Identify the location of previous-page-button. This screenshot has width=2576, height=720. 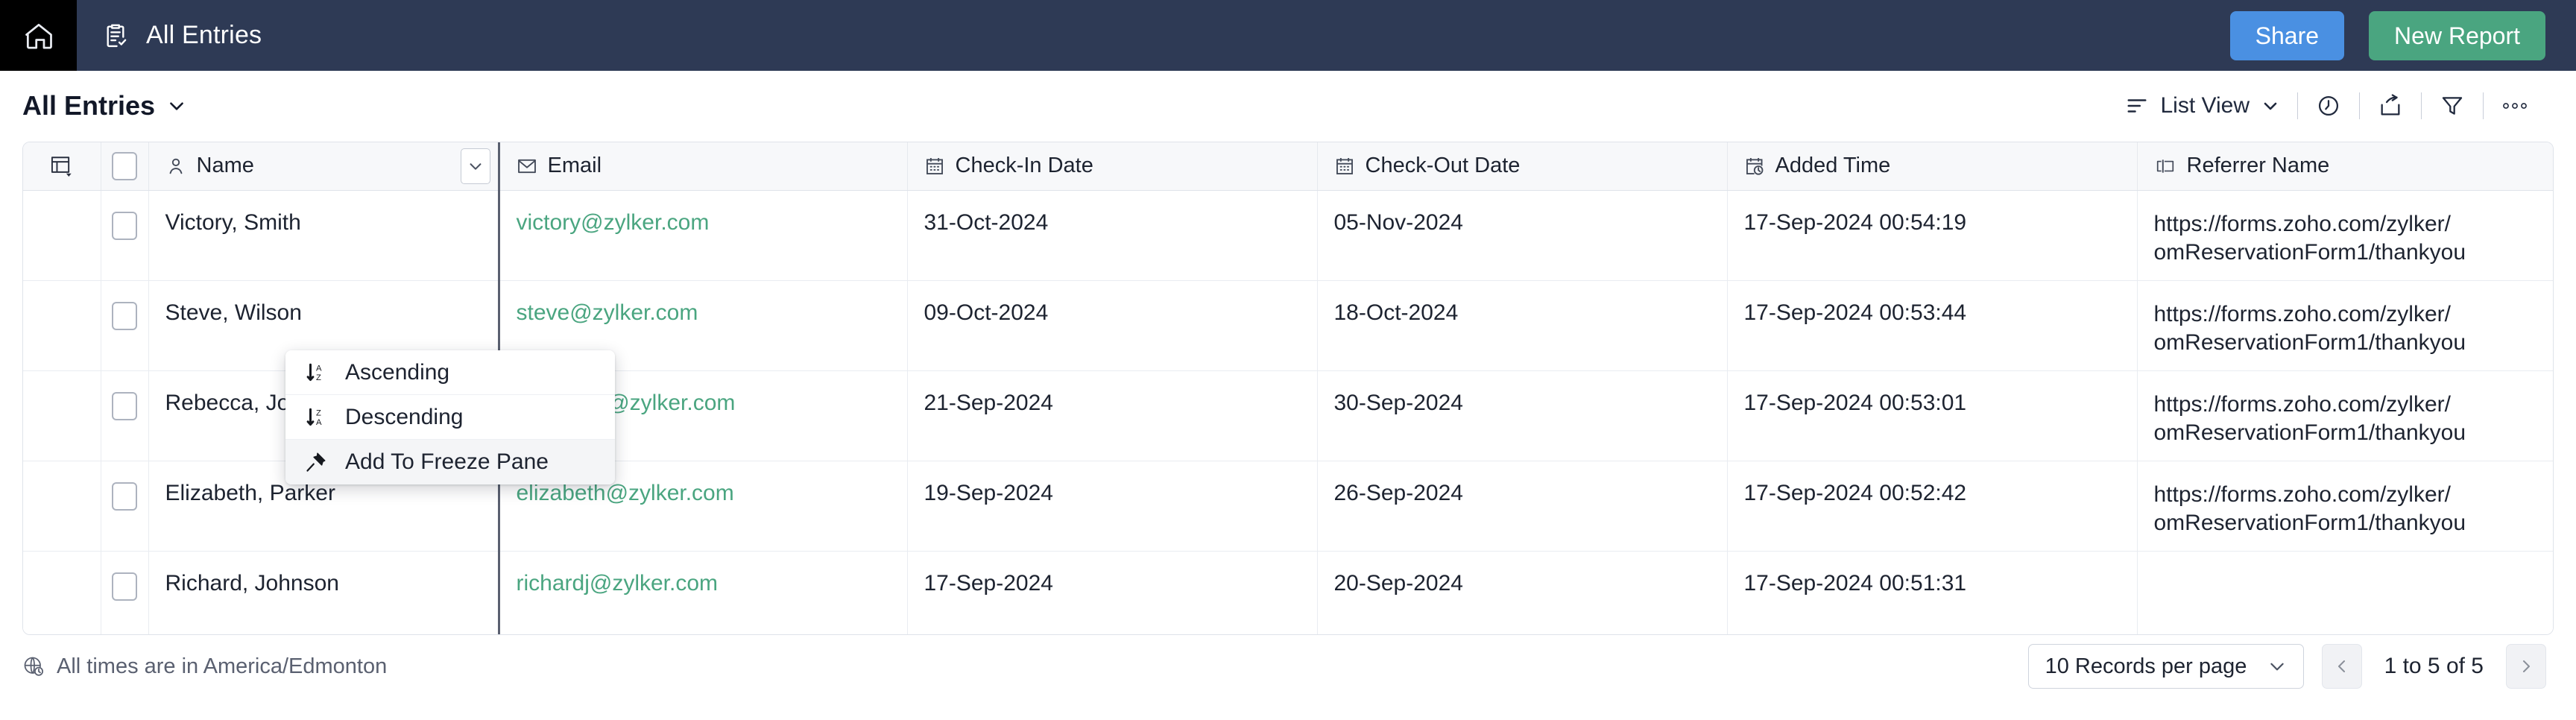
(2341, 666).